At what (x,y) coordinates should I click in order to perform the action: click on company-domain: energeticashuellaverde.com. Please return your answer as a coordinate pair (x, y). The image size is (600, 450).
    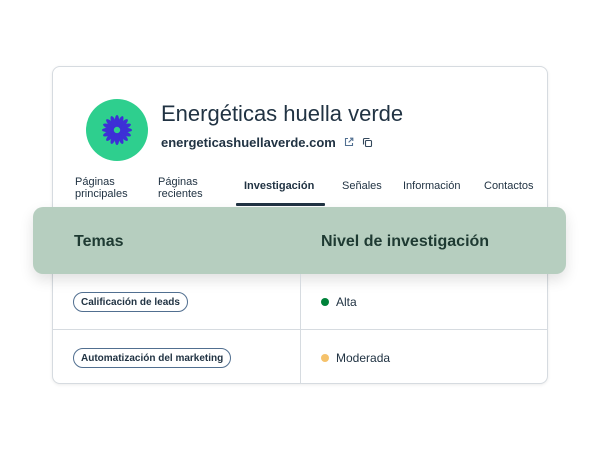
    Looking at the image, I should click on (248, 142).